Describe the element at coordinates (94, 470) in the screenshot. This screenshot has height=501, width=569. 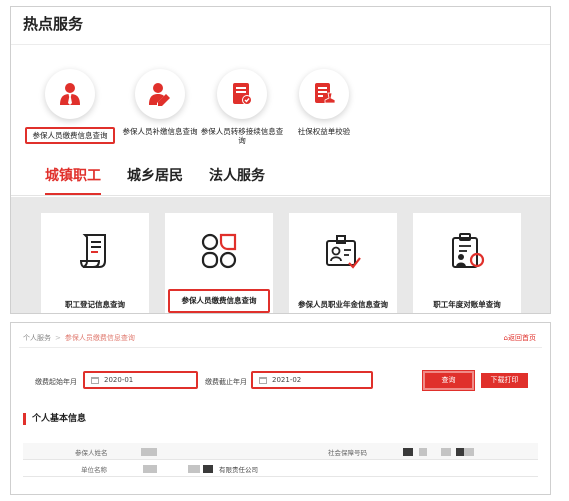
I see `unit-name-label: 单位名称` at that location.